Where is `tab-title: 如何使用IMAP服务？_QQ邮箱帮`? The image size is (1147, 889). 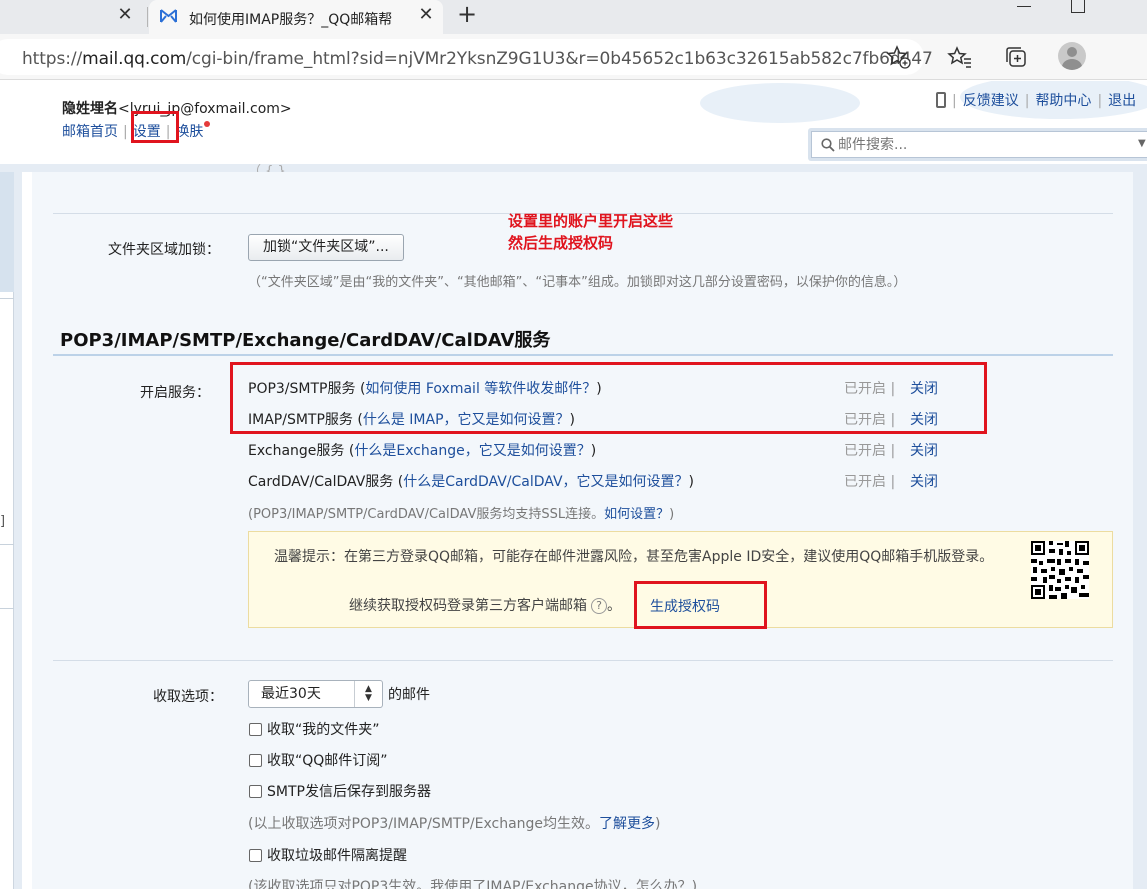
tab-title: 如何使用IMAP服务？_QQ邮箱帮 is located at coordinates (291, 20).